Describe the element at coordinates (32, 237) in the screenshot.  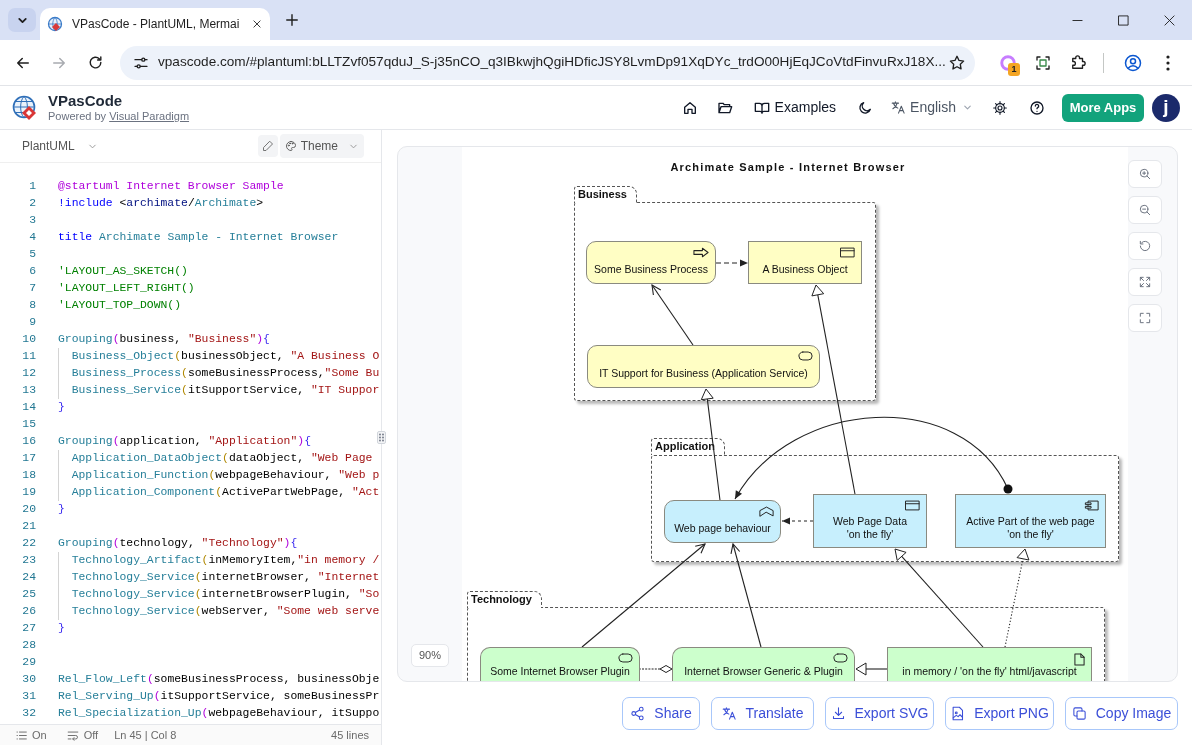
I see `line-number: 4` at that location.